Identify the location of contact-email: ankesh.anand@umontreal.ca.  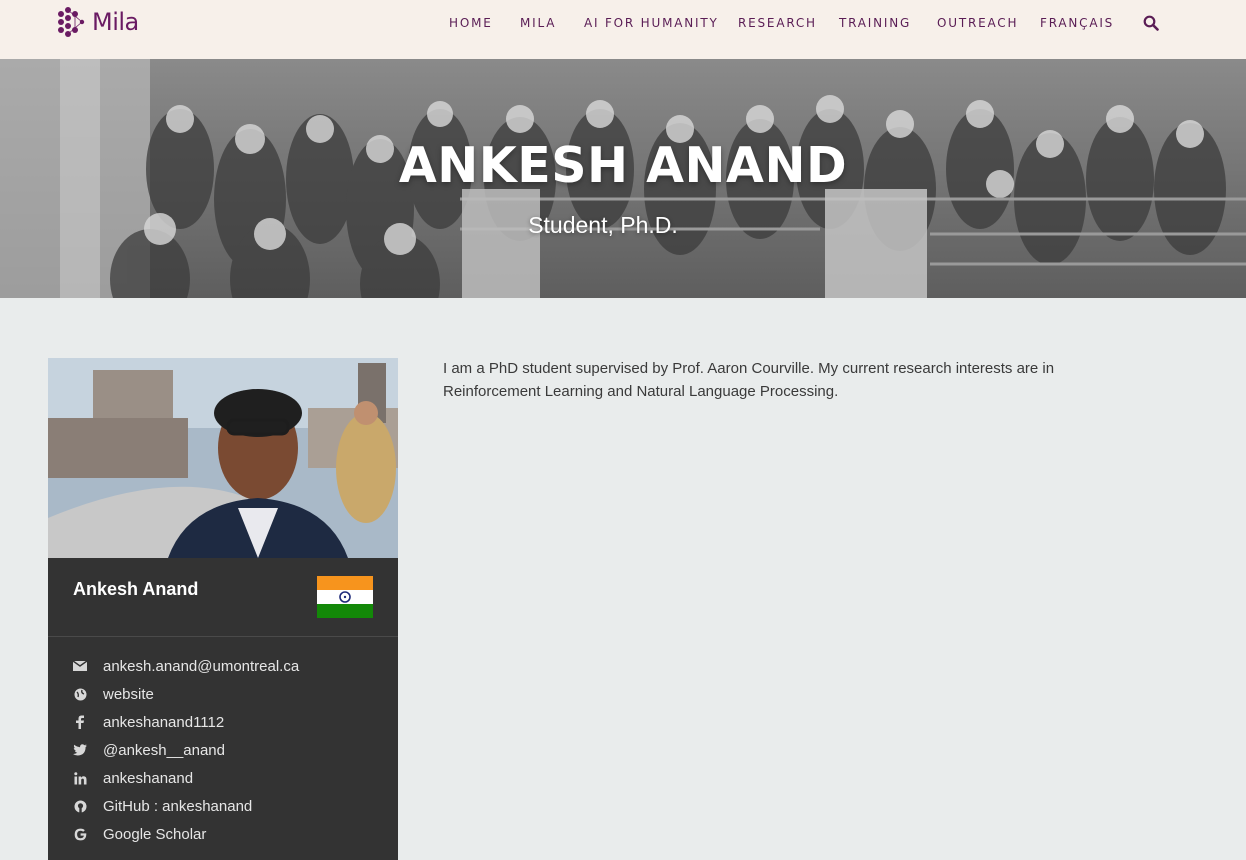
(186, 666).